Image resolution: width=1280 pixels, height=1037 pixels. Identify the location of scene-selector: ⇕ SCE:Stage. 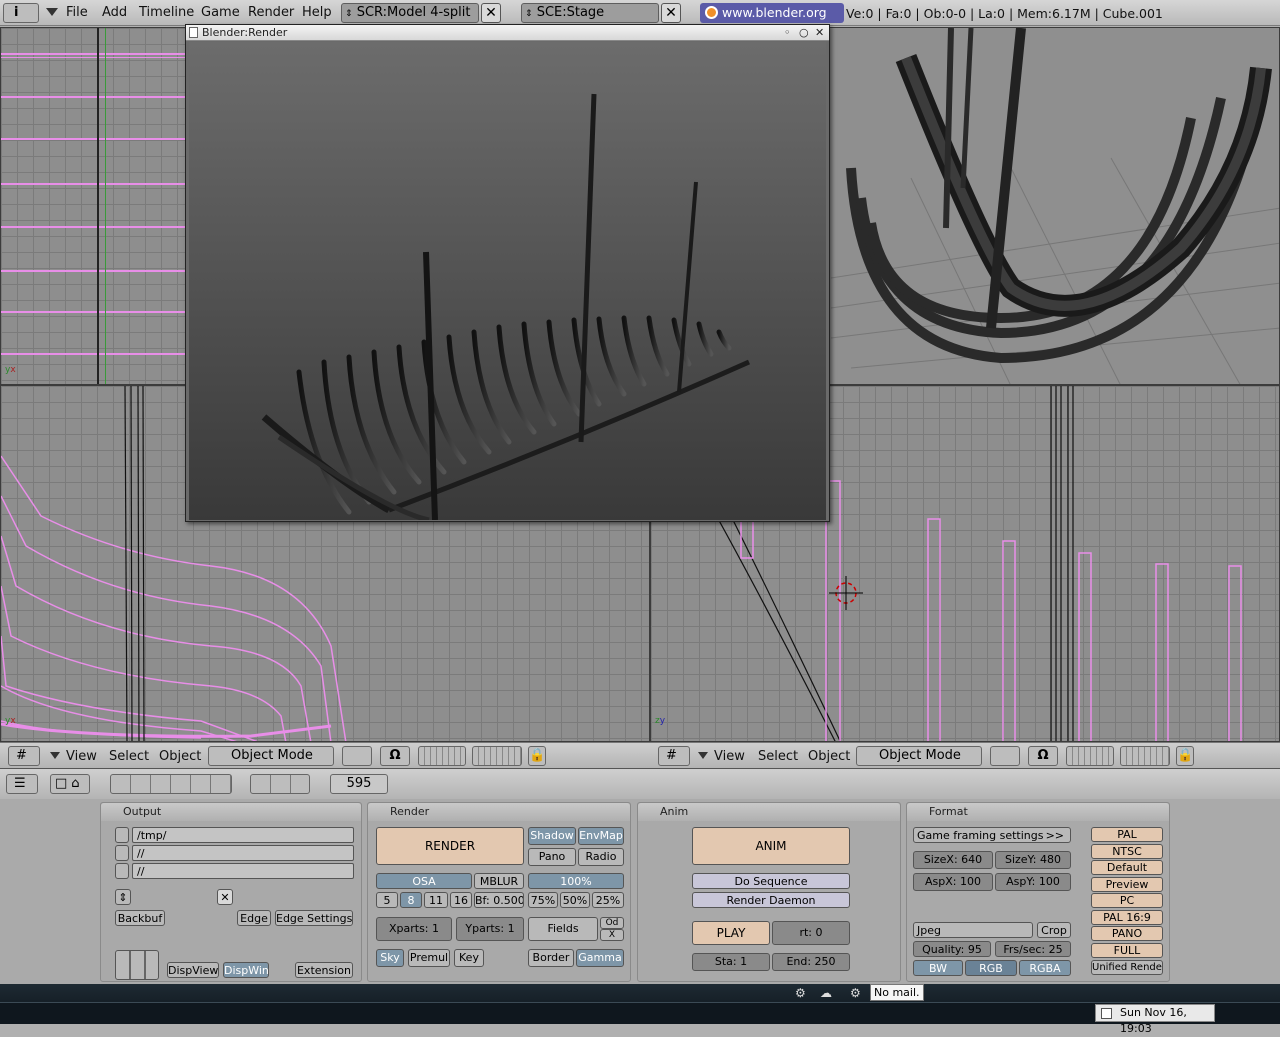
(590, 13).